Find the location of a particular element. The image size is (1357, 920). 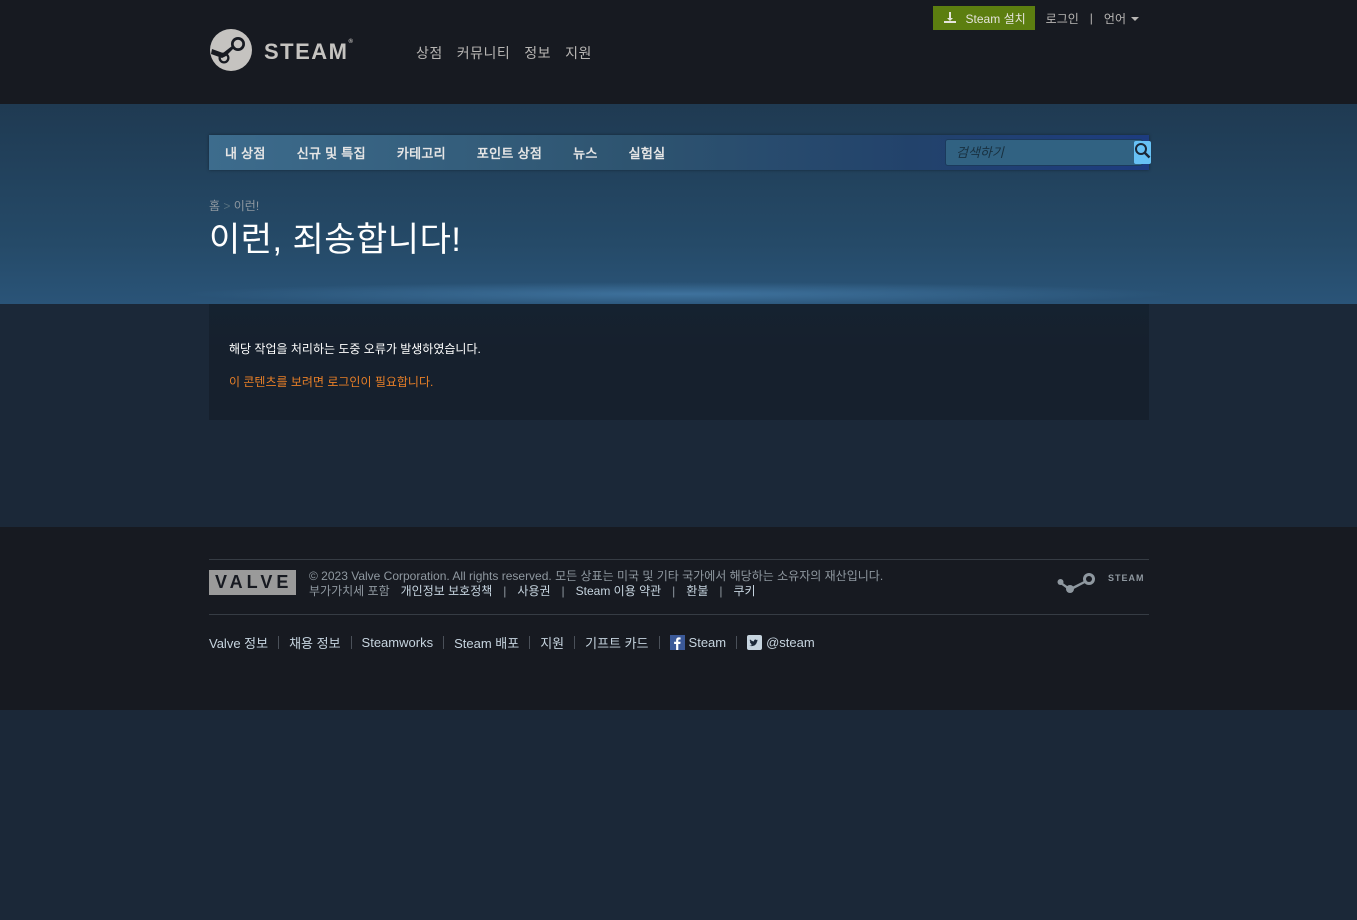

valve-logo: VALVE is located at coordinates (252, 582).